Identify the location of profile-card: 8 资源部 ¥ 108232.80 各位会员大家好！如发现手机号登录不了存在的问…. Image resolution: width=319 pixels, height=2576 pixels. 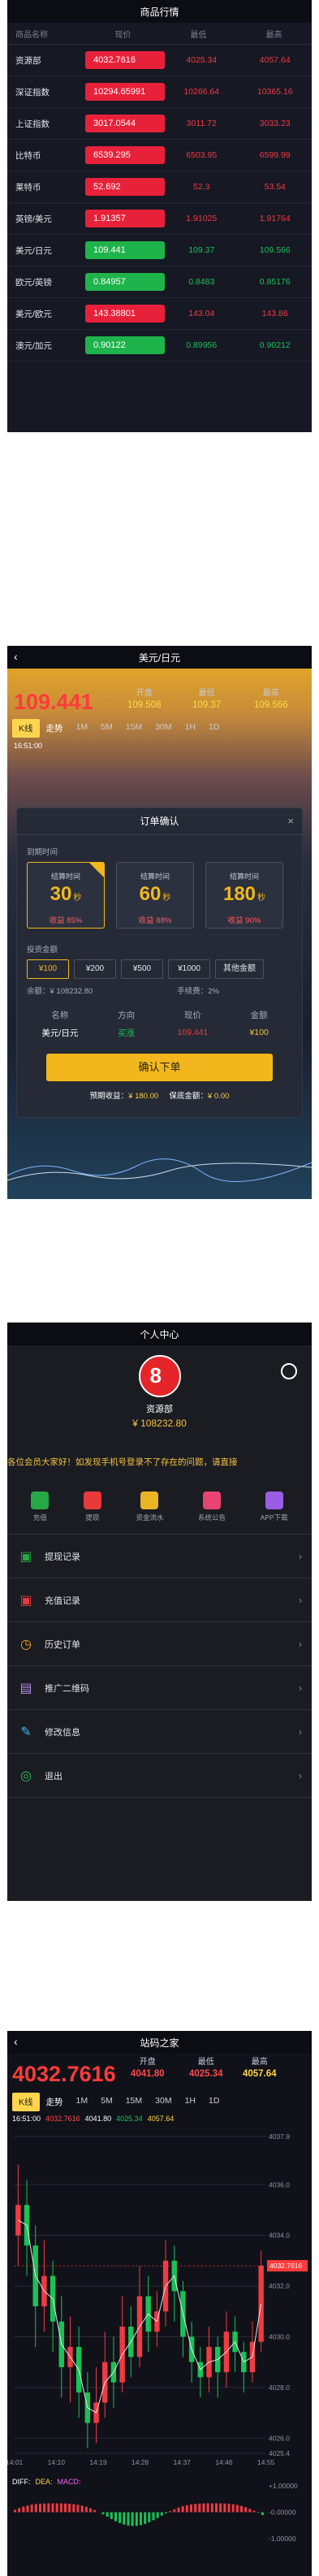
(160, 1421).